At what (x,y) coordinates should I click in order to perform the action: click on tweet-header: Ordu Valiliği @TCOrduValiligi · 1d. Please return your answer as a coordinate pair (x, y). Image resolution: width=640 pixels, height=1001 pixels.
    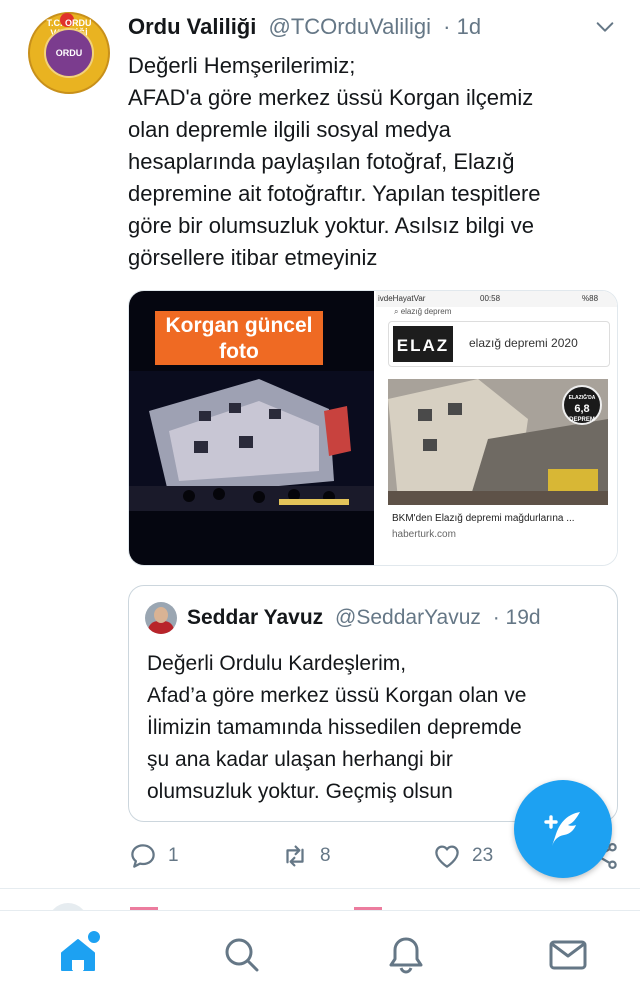
    Looking at the image, I should click on (304, 27).